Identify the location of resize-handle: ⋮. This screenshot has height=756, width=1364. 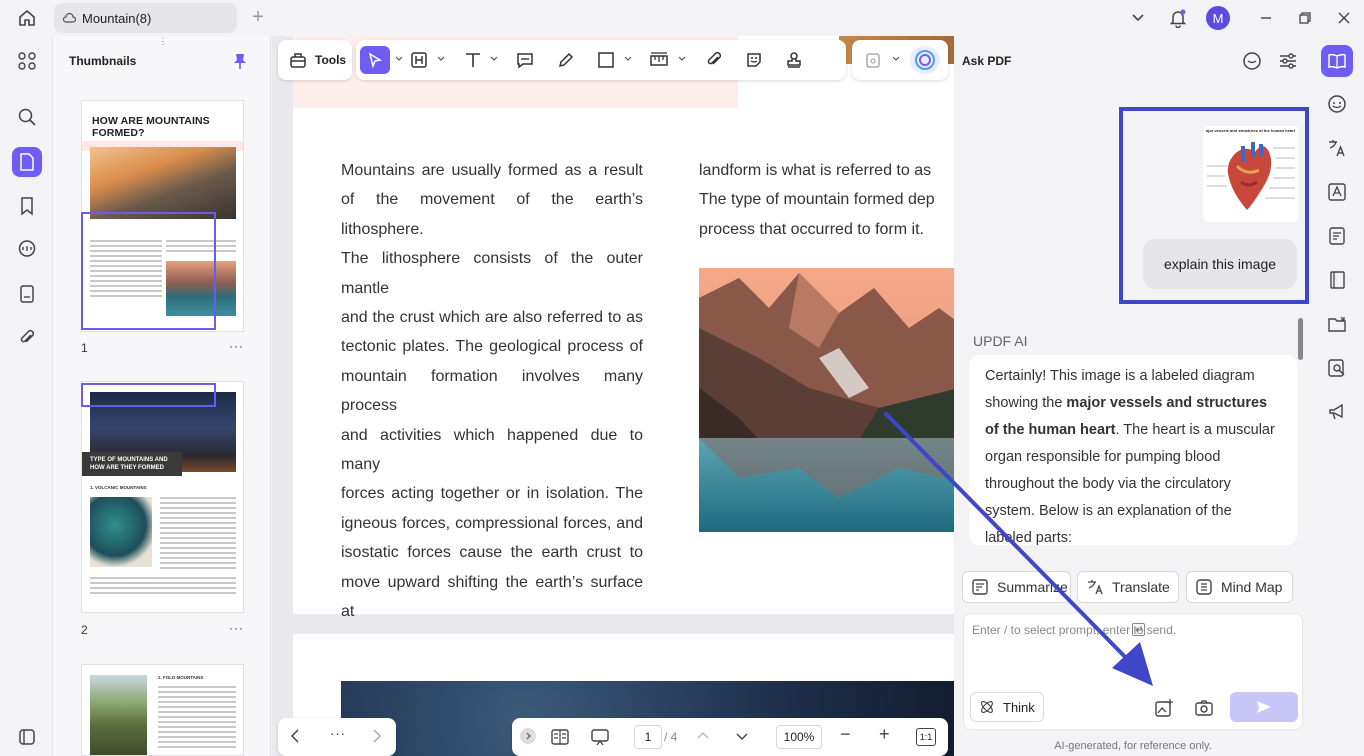
(163, 41).